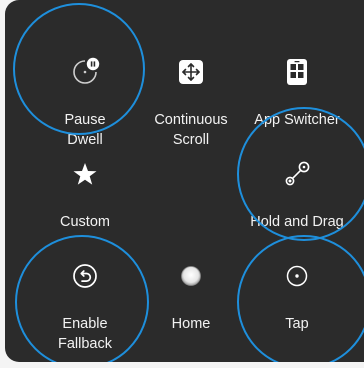  I want to click on enable-fallback-label: Enable Fallback, so click(85, 334).